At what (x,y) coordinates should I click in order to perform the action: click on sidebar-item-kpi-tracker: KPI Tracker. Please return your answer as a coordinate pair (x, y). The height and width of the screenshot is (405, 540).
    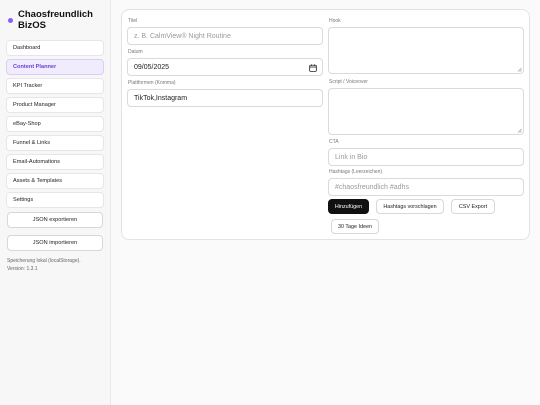
    Looking at the image, I should click on (55, 86).